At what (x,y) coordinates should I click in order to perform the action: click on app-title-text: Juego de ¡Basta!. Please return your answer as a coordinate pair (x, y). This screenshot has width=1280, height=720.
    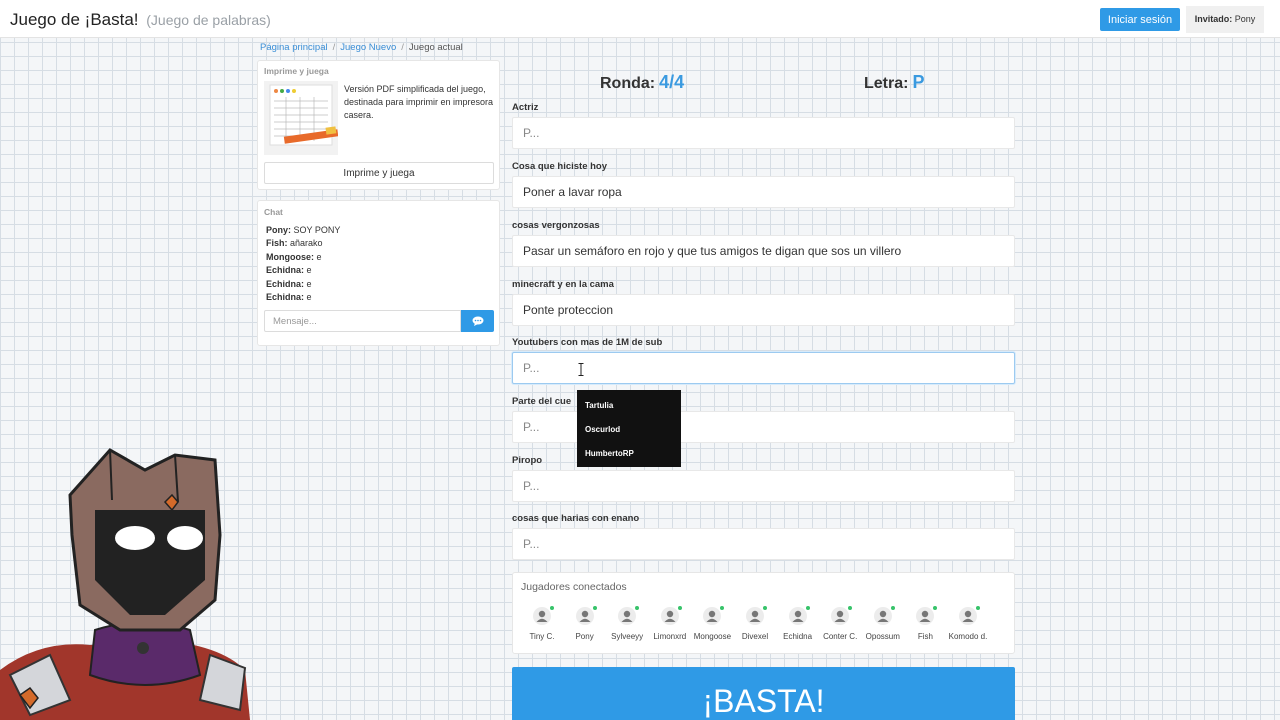
    Looking at the image, I should click on (74, 19).